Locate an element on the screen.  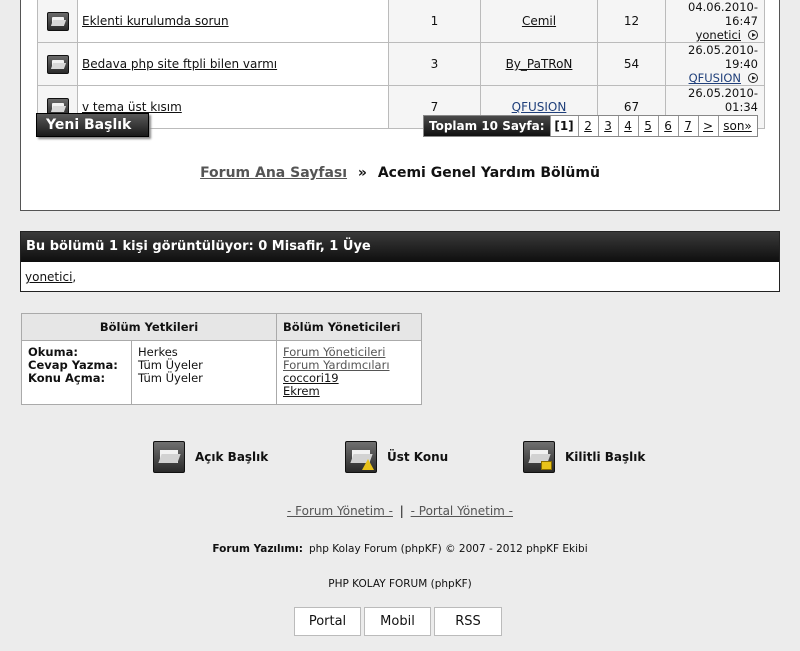
footer-buttons: Portal Mobil RSS is located at coordinates (398, 621).